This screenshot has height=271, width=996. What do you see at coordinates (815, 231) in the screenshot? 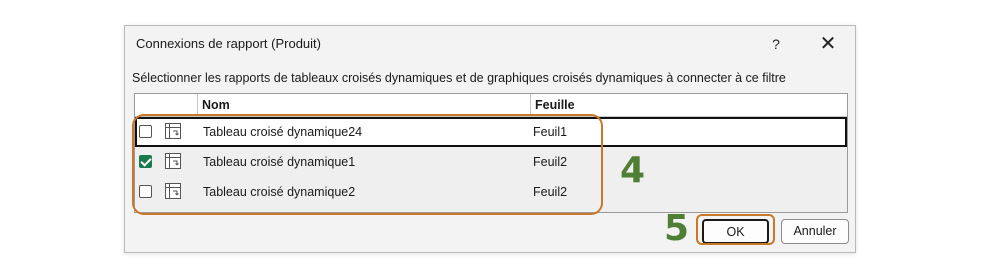
I see `cancel-button: Annuler` at bounding box center [815, 231].